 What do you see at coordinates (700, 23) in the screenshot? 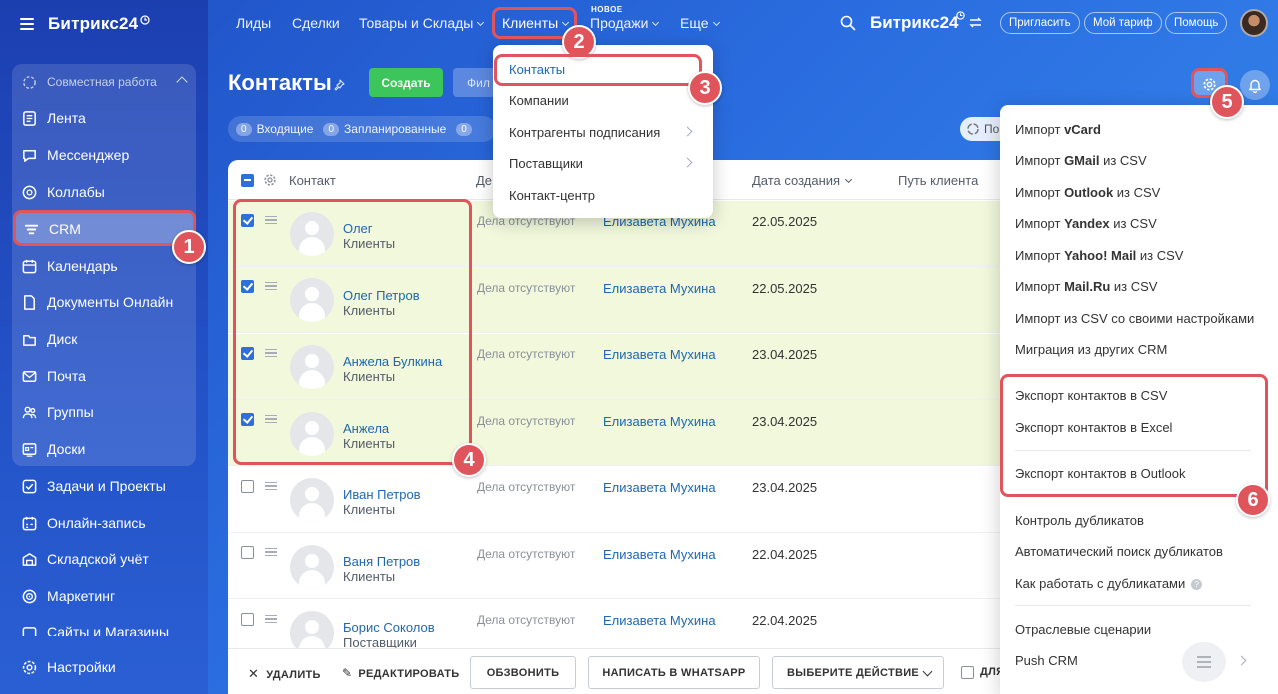
I see `nav-more: Еще` at bounding box center [700, 23].